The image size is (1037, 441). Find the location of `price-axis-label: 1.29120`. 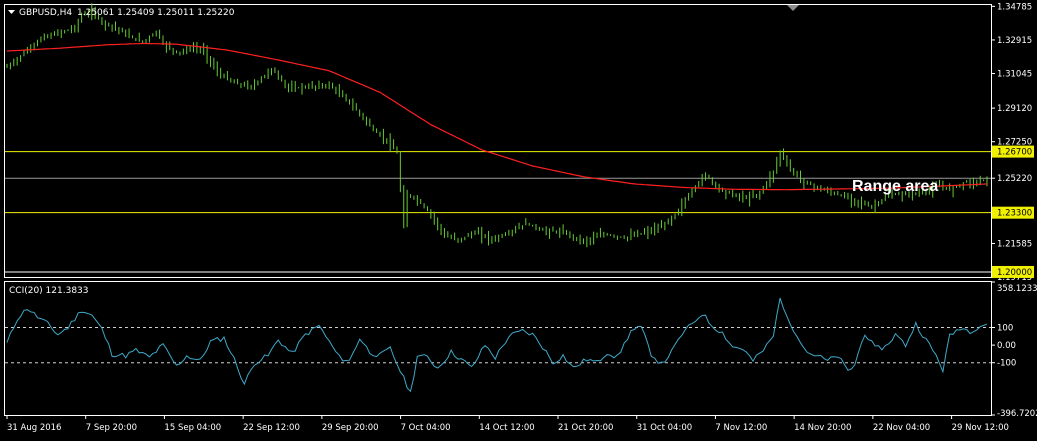

price-axis-label: 1.29120 is located at coordinates (1014, 109).